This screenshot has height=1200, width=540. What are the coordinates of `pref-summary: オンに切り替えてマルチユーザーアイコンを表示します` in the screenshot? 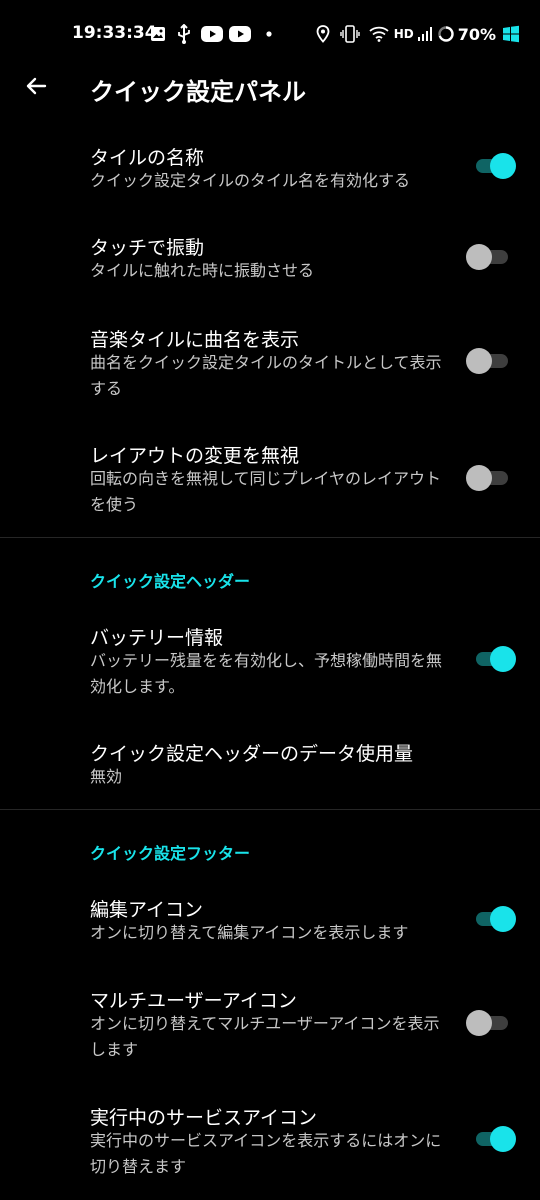 It's located at (265, 1036).